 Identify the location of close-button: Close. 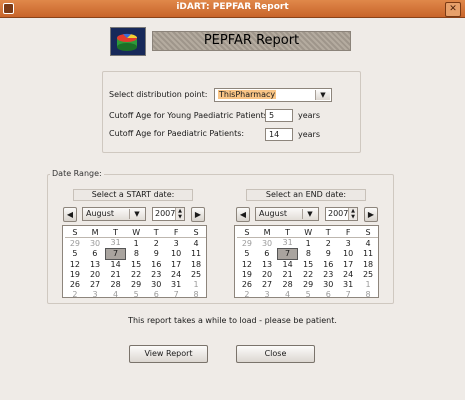
(275, 354).